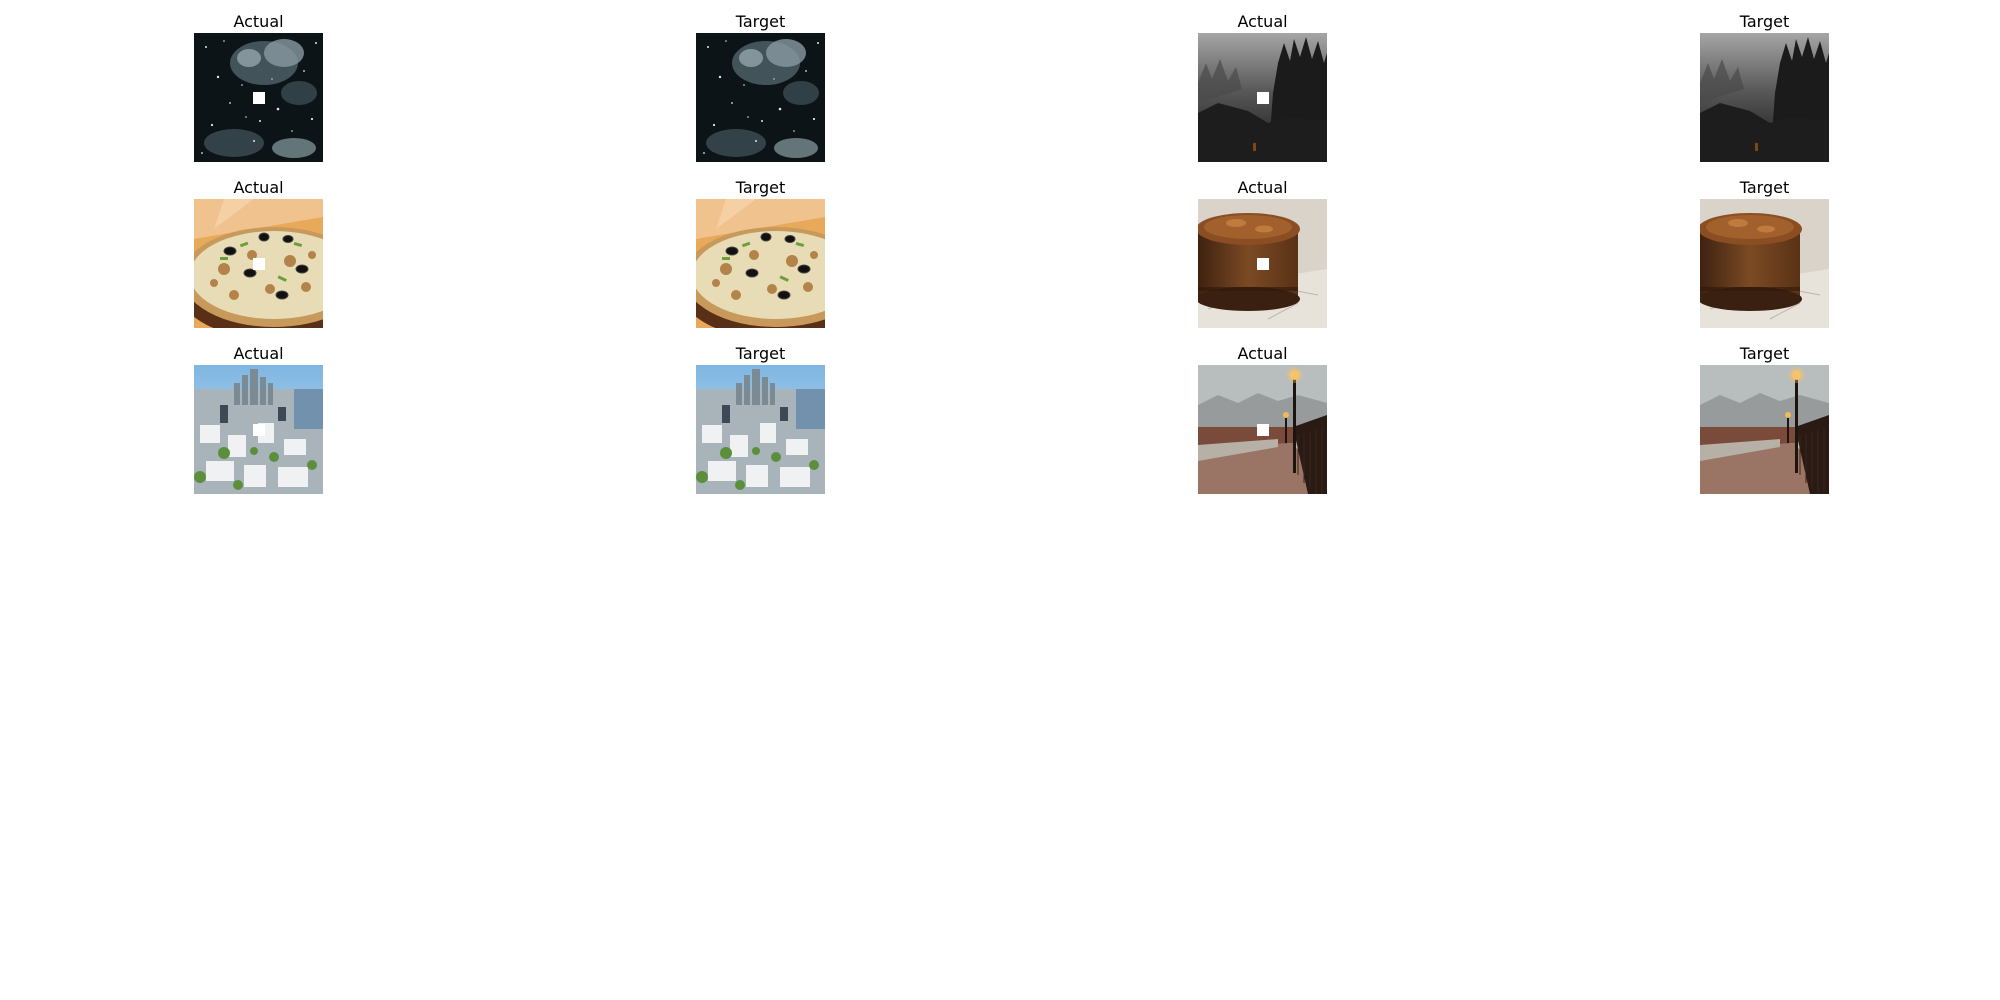  I want to click on city-aerial-target-image, so click(760, 429).